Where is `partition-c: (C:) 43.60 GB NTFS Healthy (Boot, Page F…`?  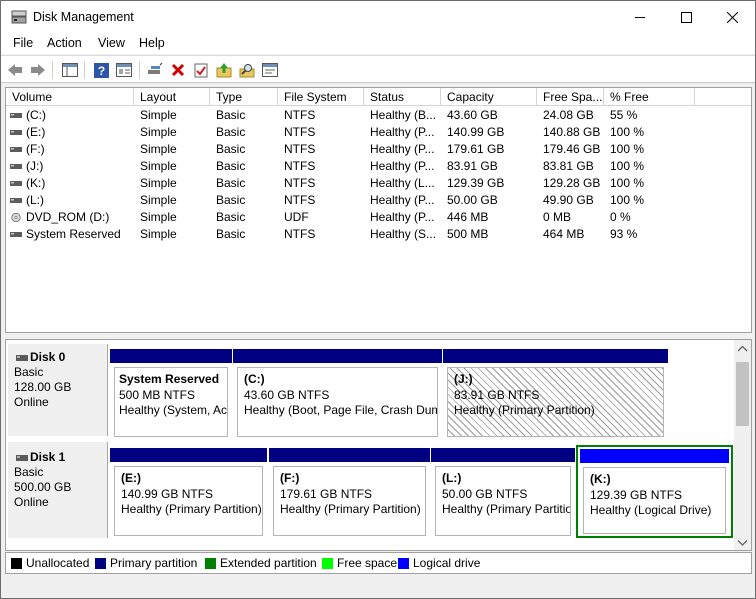
partition-c: (C:) 43.60 GB NTFS Healthy (Boot, Page F… is located at coordinates (337, 393).